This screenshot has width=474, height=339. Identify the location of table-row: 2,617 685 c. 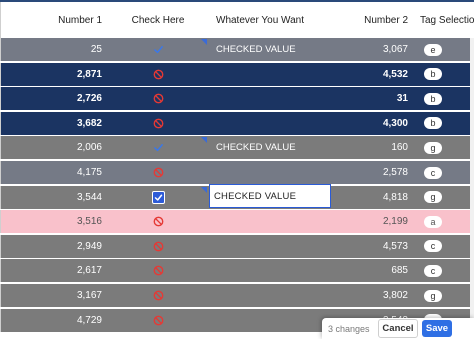
(237, 272).